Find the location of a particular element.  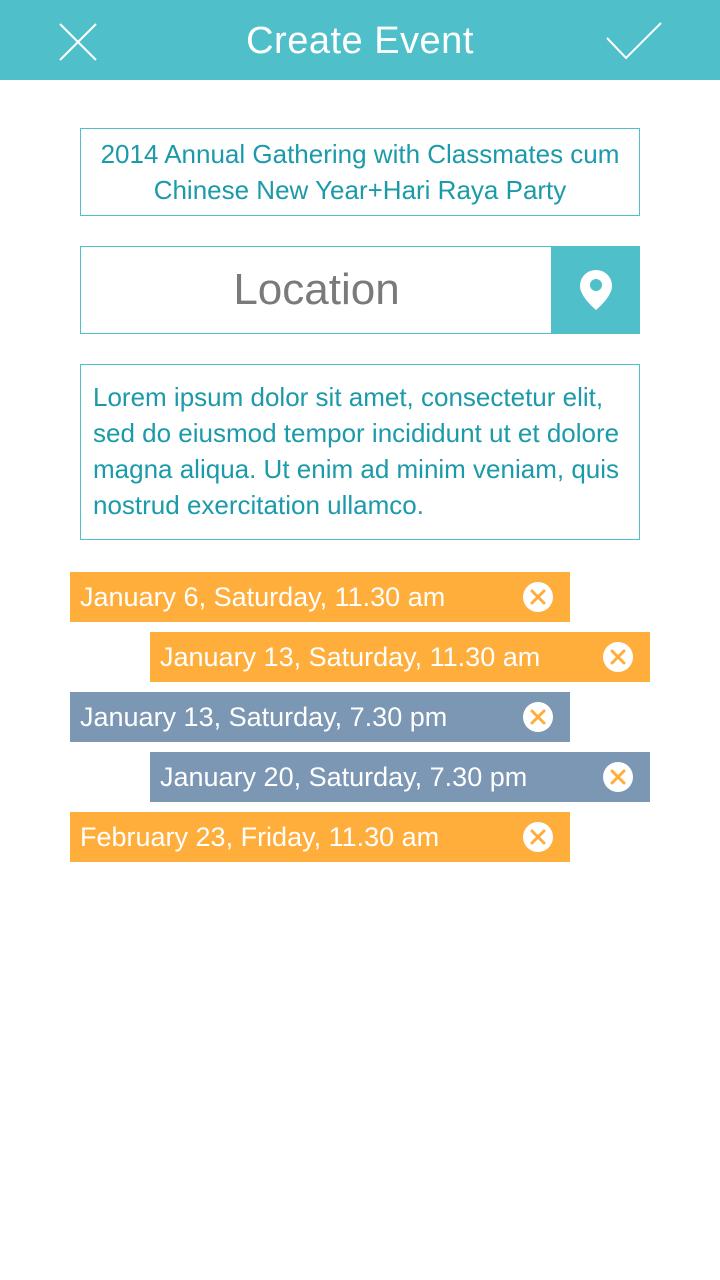

date-chip-label: January 20, Saturday, 7.30 pm is located at coordinates (344, 777).